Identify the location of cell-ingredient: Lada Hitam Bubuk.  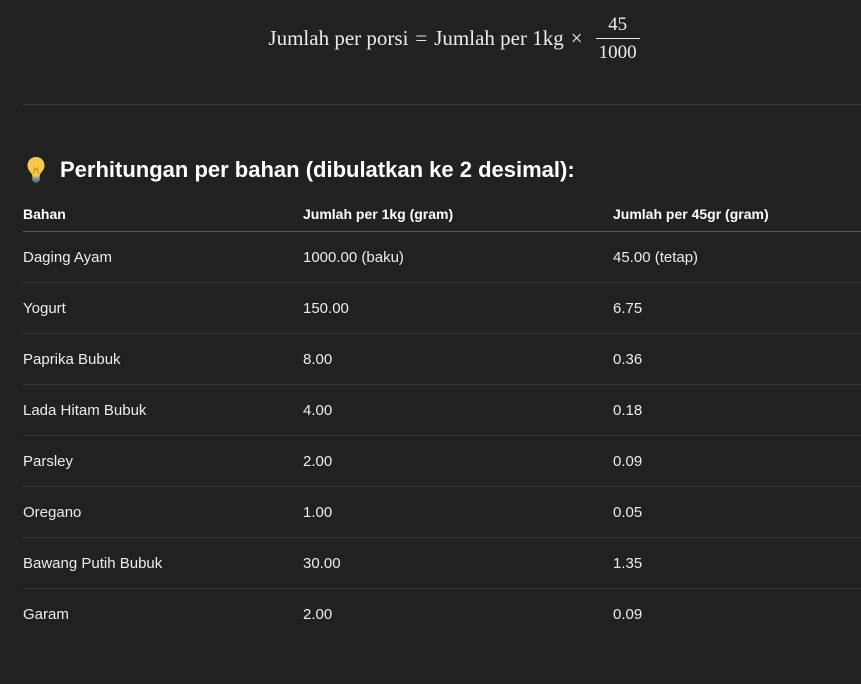
(163, 410).